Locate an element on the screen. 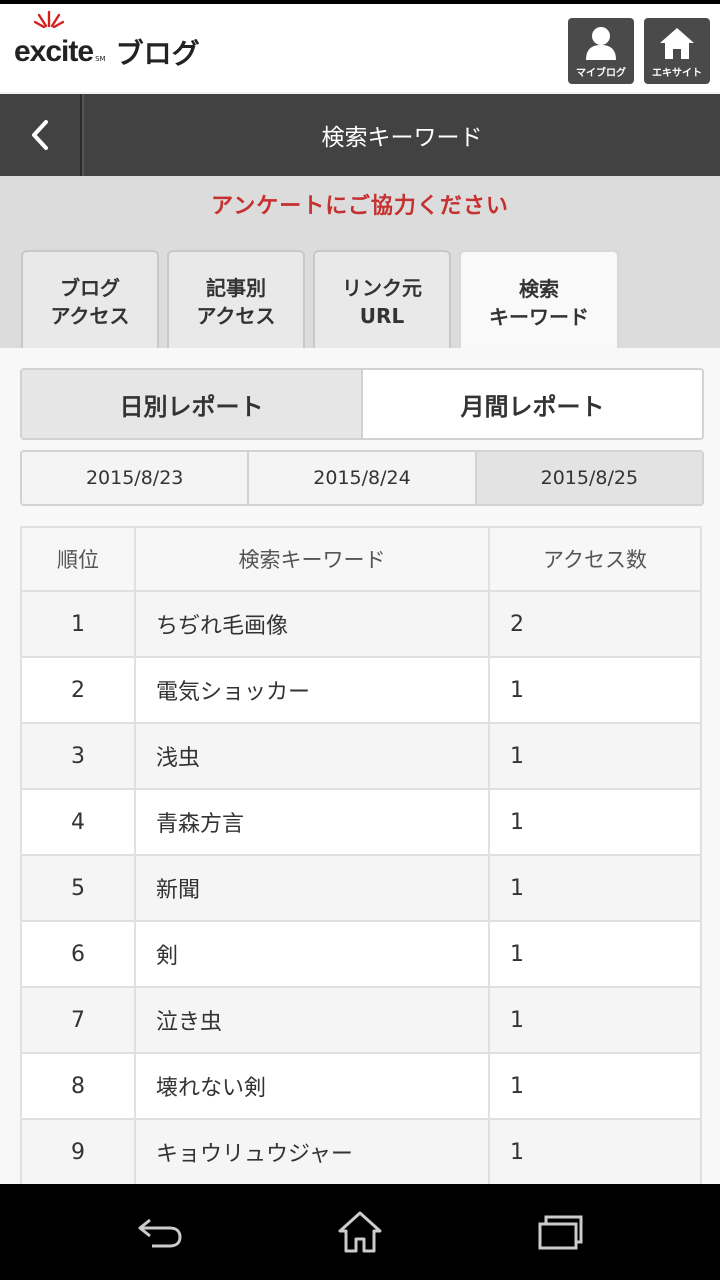  table-row: 3 浅虫 1 is located at coordinates (361, 756).